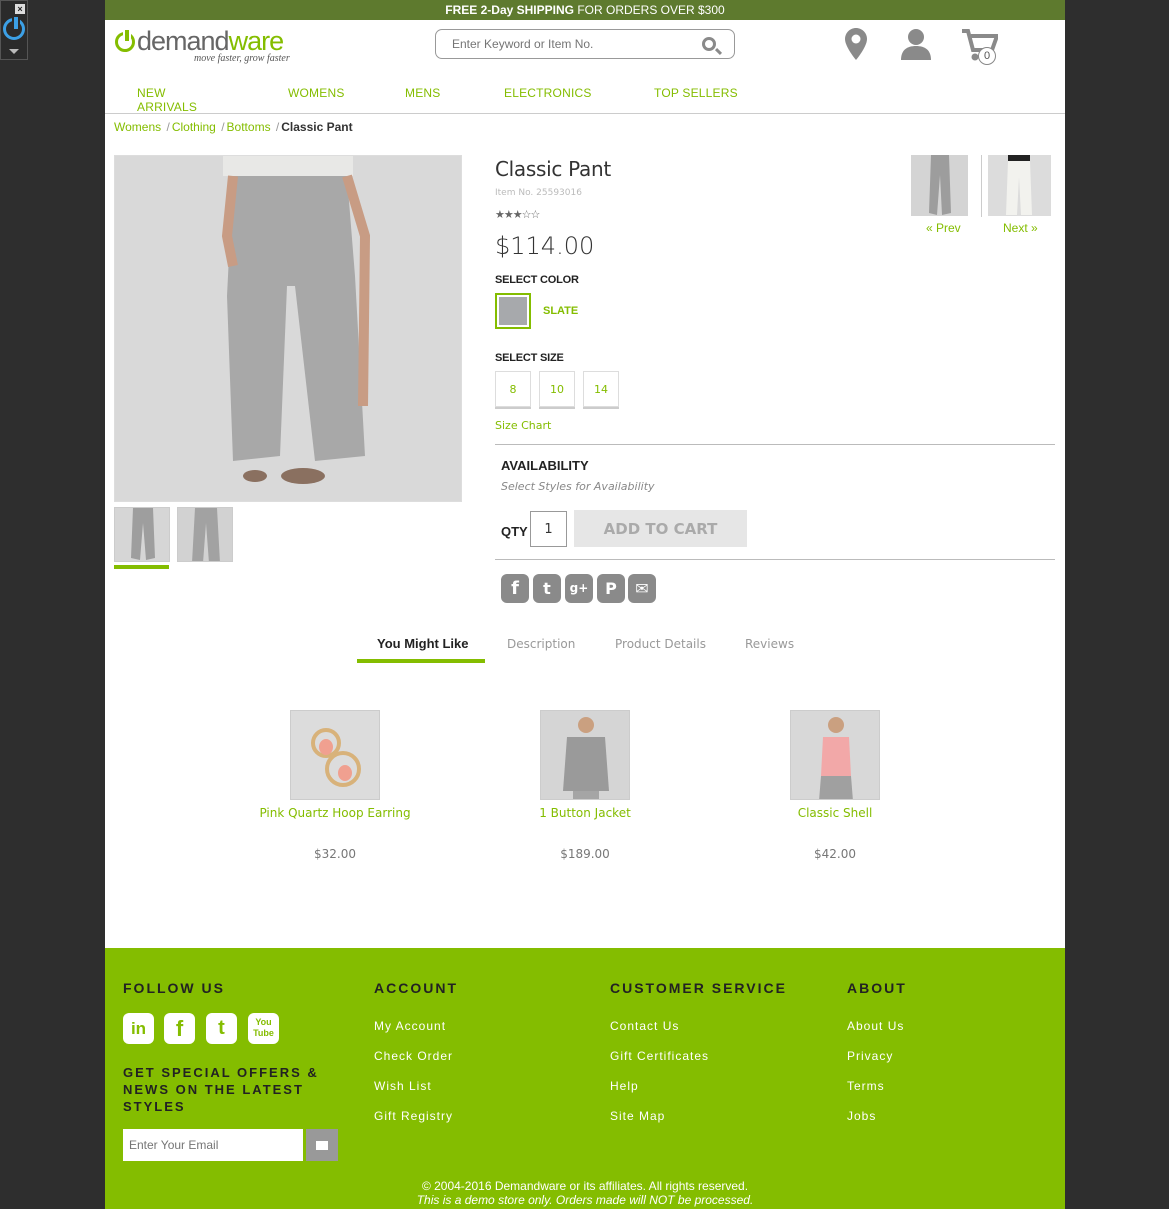 The height and width of the screenshot is (1209, 1169). Describe the element at coordinates (644, 1026) in the screenshot. I see `footer-link-contact-us: Contact Us` at that location.